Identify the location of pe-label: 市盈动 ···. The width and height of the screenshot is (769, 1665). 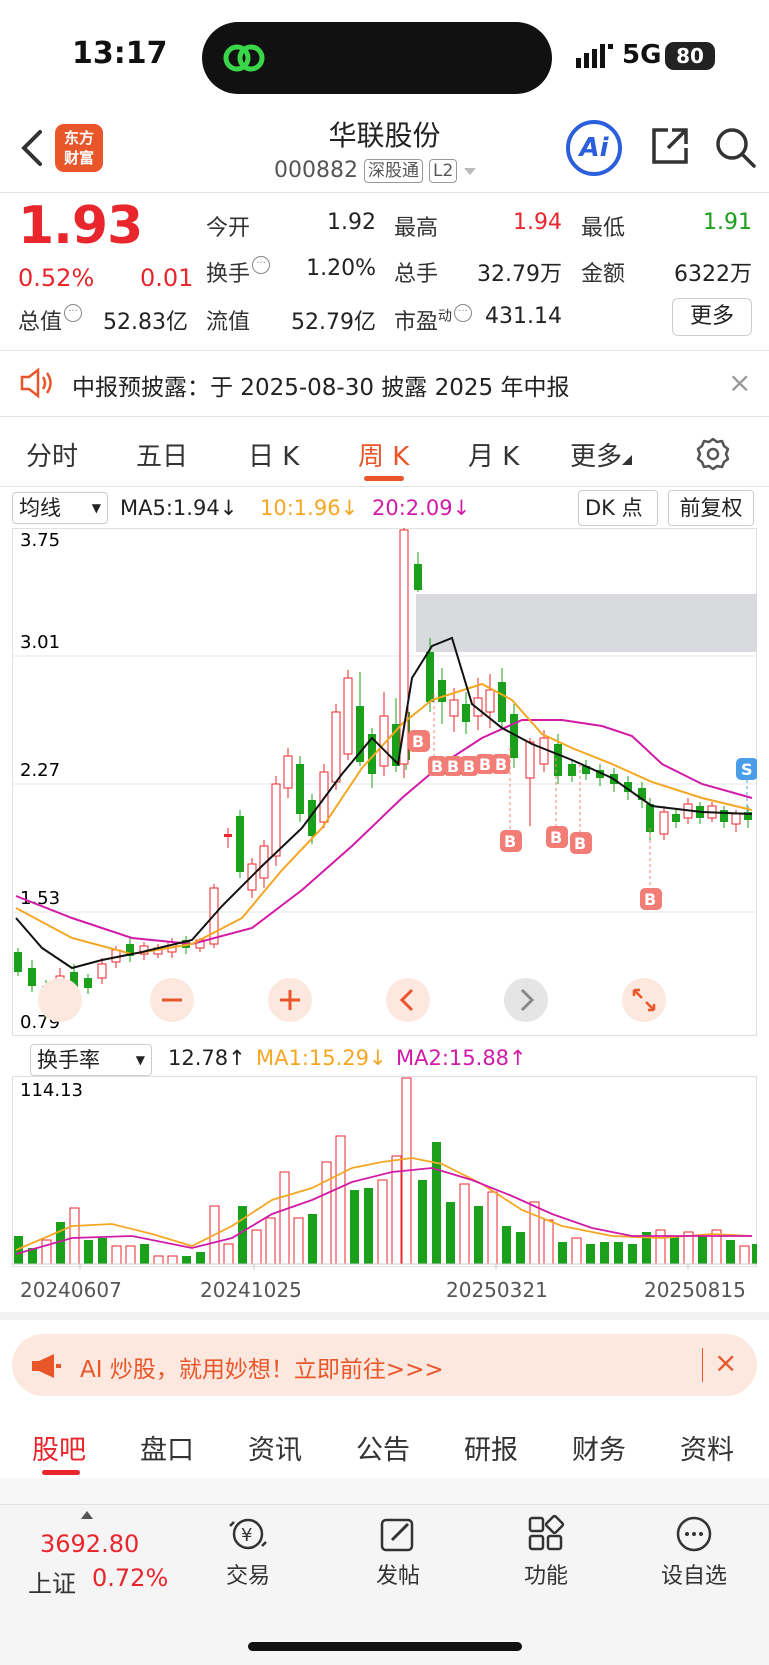
(434, 320).